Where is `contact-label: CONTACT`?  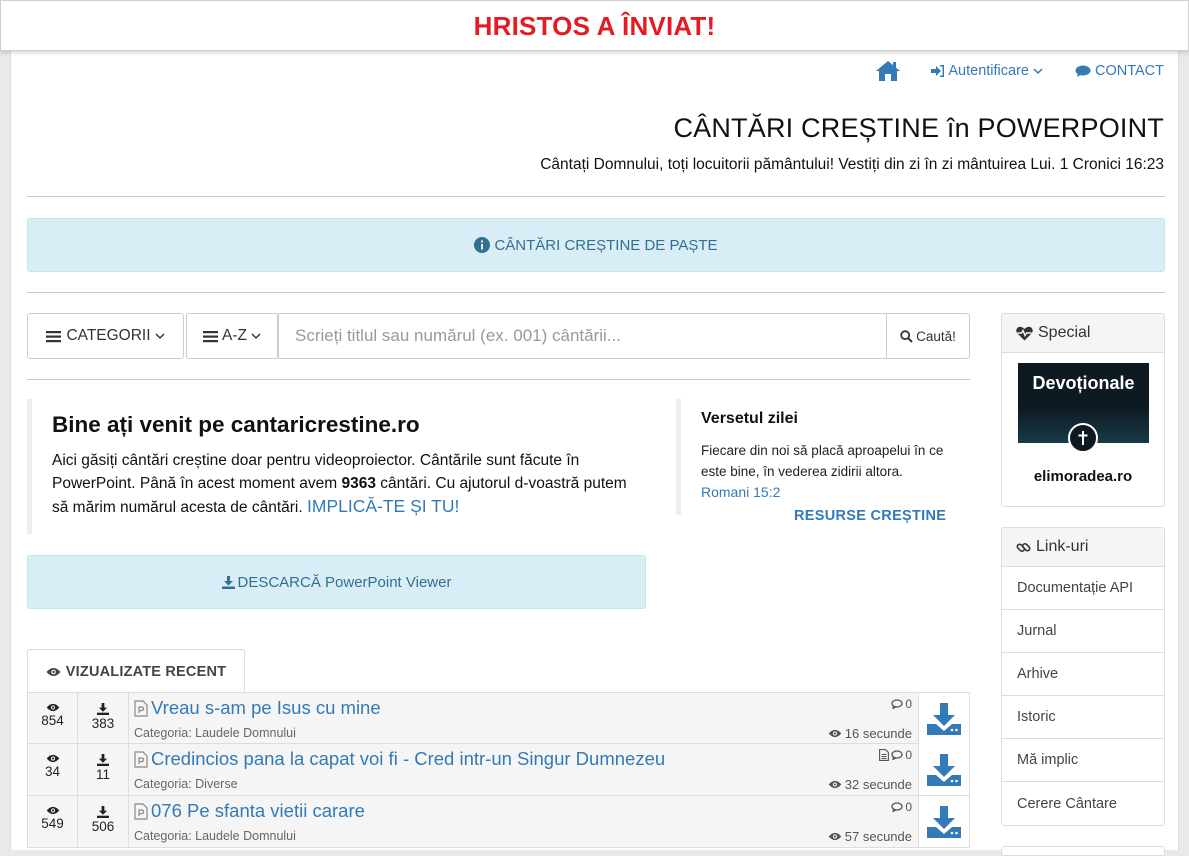
contact-label: CONTACT is located at coordinates (1129, 71).